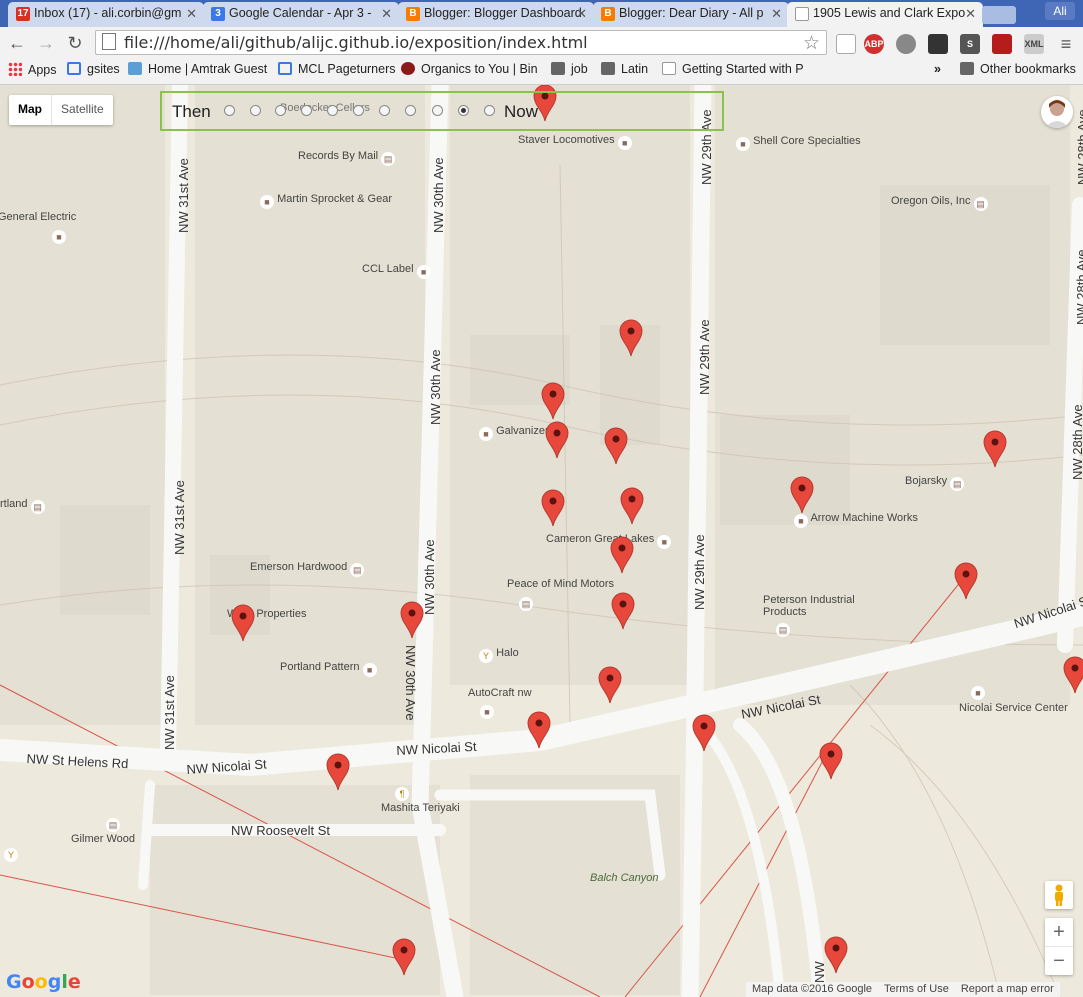  Describe the element at coordinates (1057, 112) in the screenshot. I see `avatar` at that location.